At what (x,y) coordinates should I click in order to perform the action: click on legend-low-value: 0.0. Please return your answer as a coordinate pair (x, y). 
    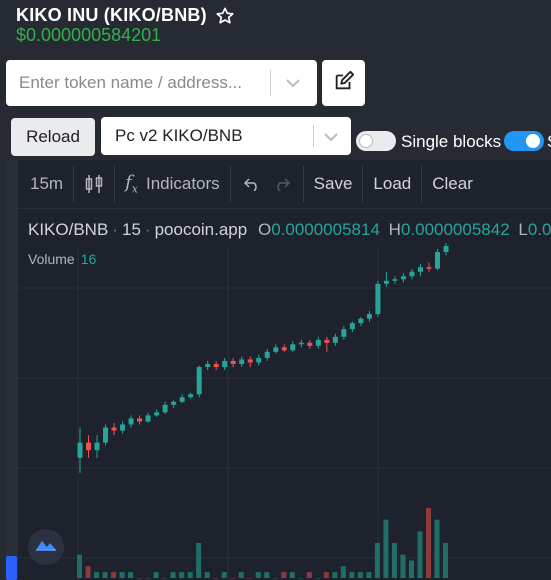
    Looking at the image, I should click on (539, 229).